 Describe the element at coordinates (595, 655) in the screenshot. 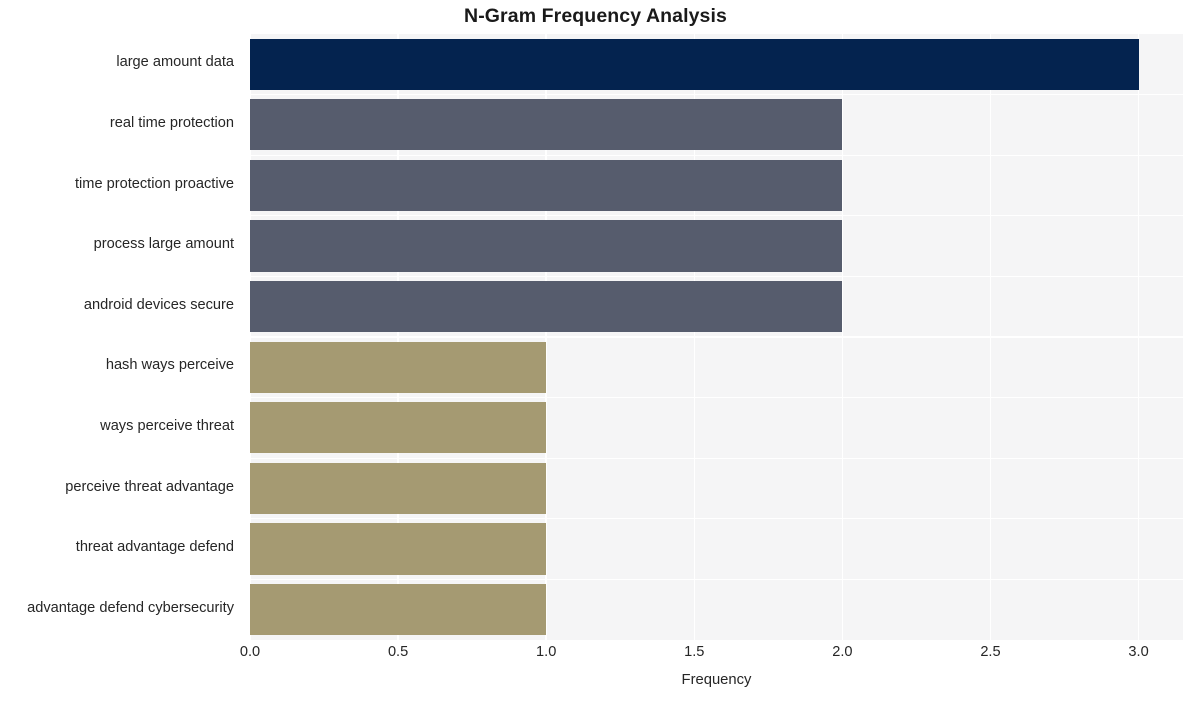

I see `x-axis-tick-labels: 0.0 0.5 1.0 1.5 2.0 2.5 3.0` at that location.